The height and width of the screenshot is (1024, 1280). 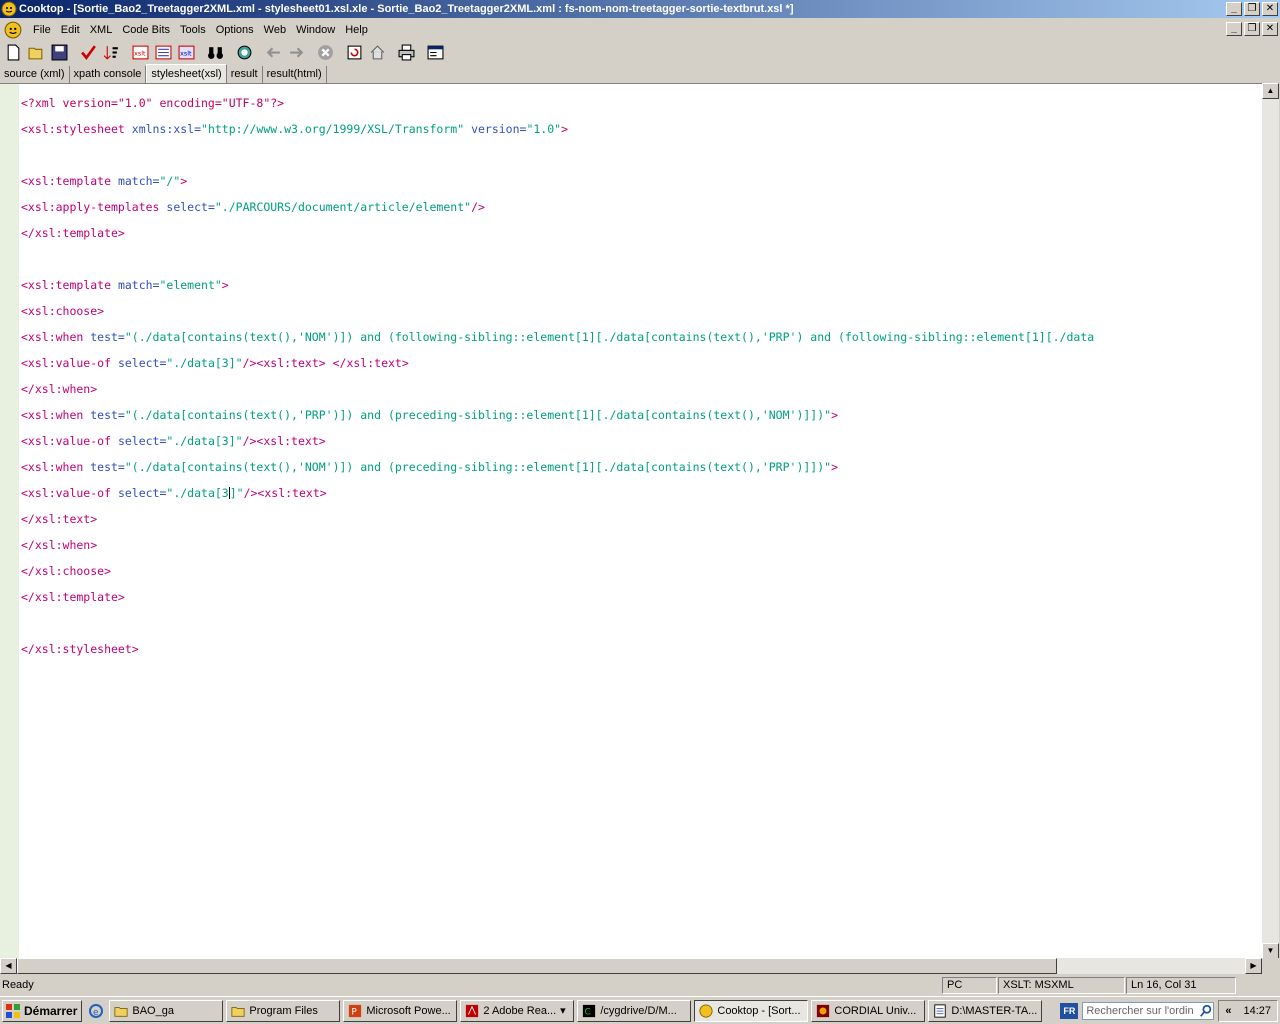 What do you see at coordinates (245, 74) in the screenshot?
I see `tab-result: result` at bounding box center [245, 74].